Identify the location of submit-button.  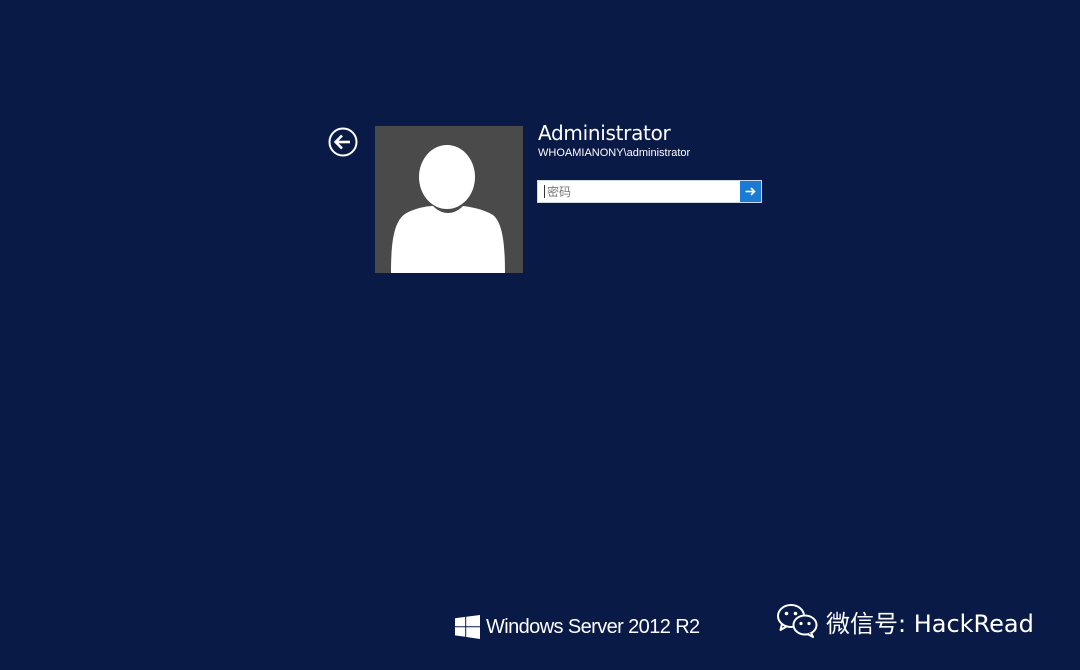
(750, 191).